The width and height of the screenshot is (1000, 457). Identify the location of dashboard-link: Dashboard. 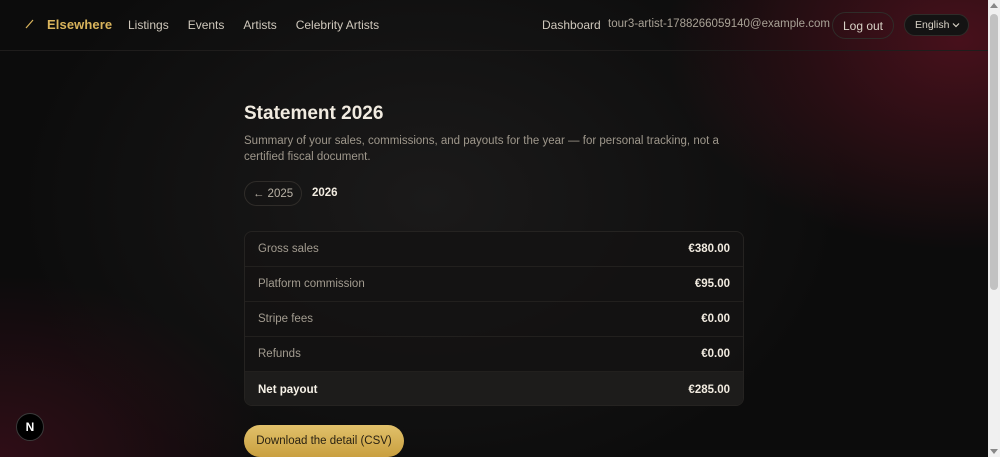
(571, 25).